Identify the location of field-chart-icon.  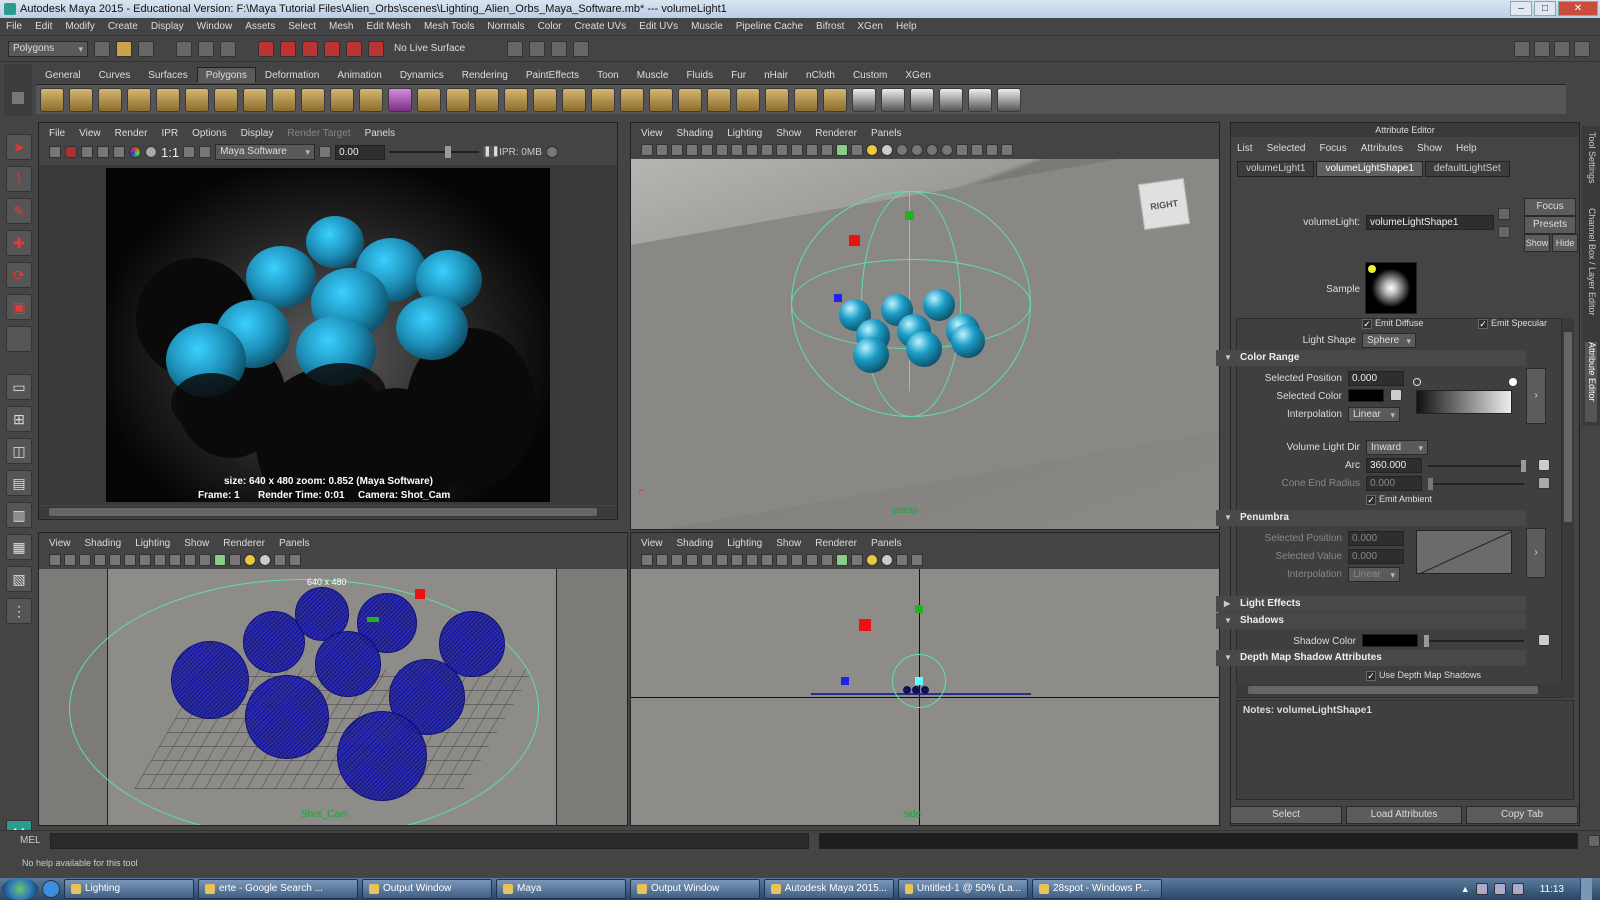
(767, 560).